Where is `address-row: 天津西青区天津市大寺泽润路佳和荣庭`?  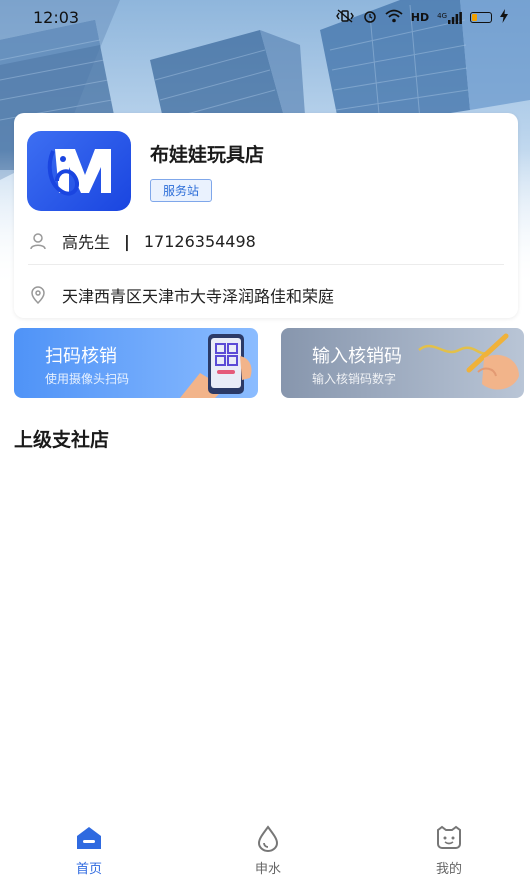 address-row: 天津西青区天津市大寺泽润路佳和荣庭 is located at coordinates (181, 295).